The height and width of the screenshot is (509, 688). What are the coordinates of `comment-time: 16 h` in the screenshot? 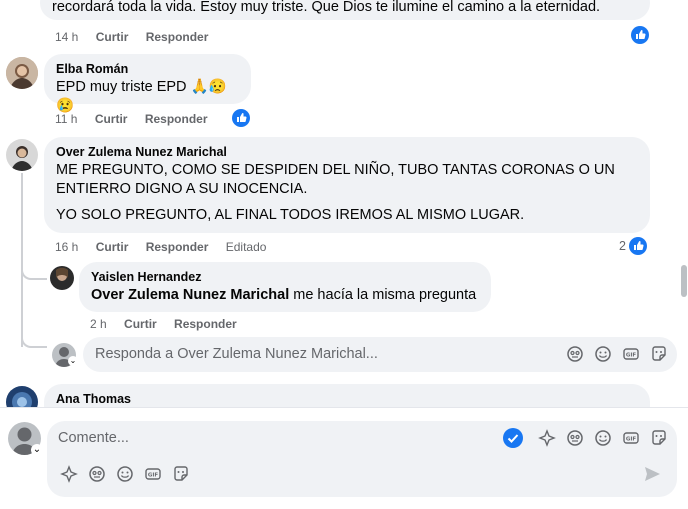 It's located at (66, 247).